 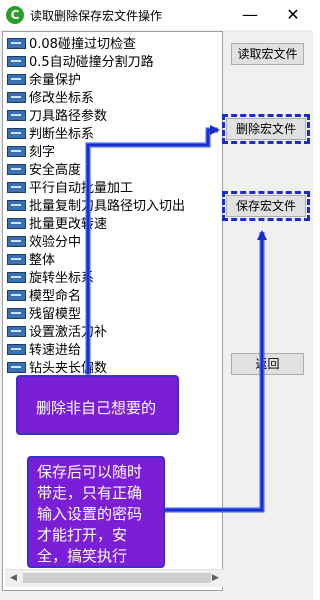 I want to click on delete-callout: 删除非自己想要的, so click(x=97, y=405).